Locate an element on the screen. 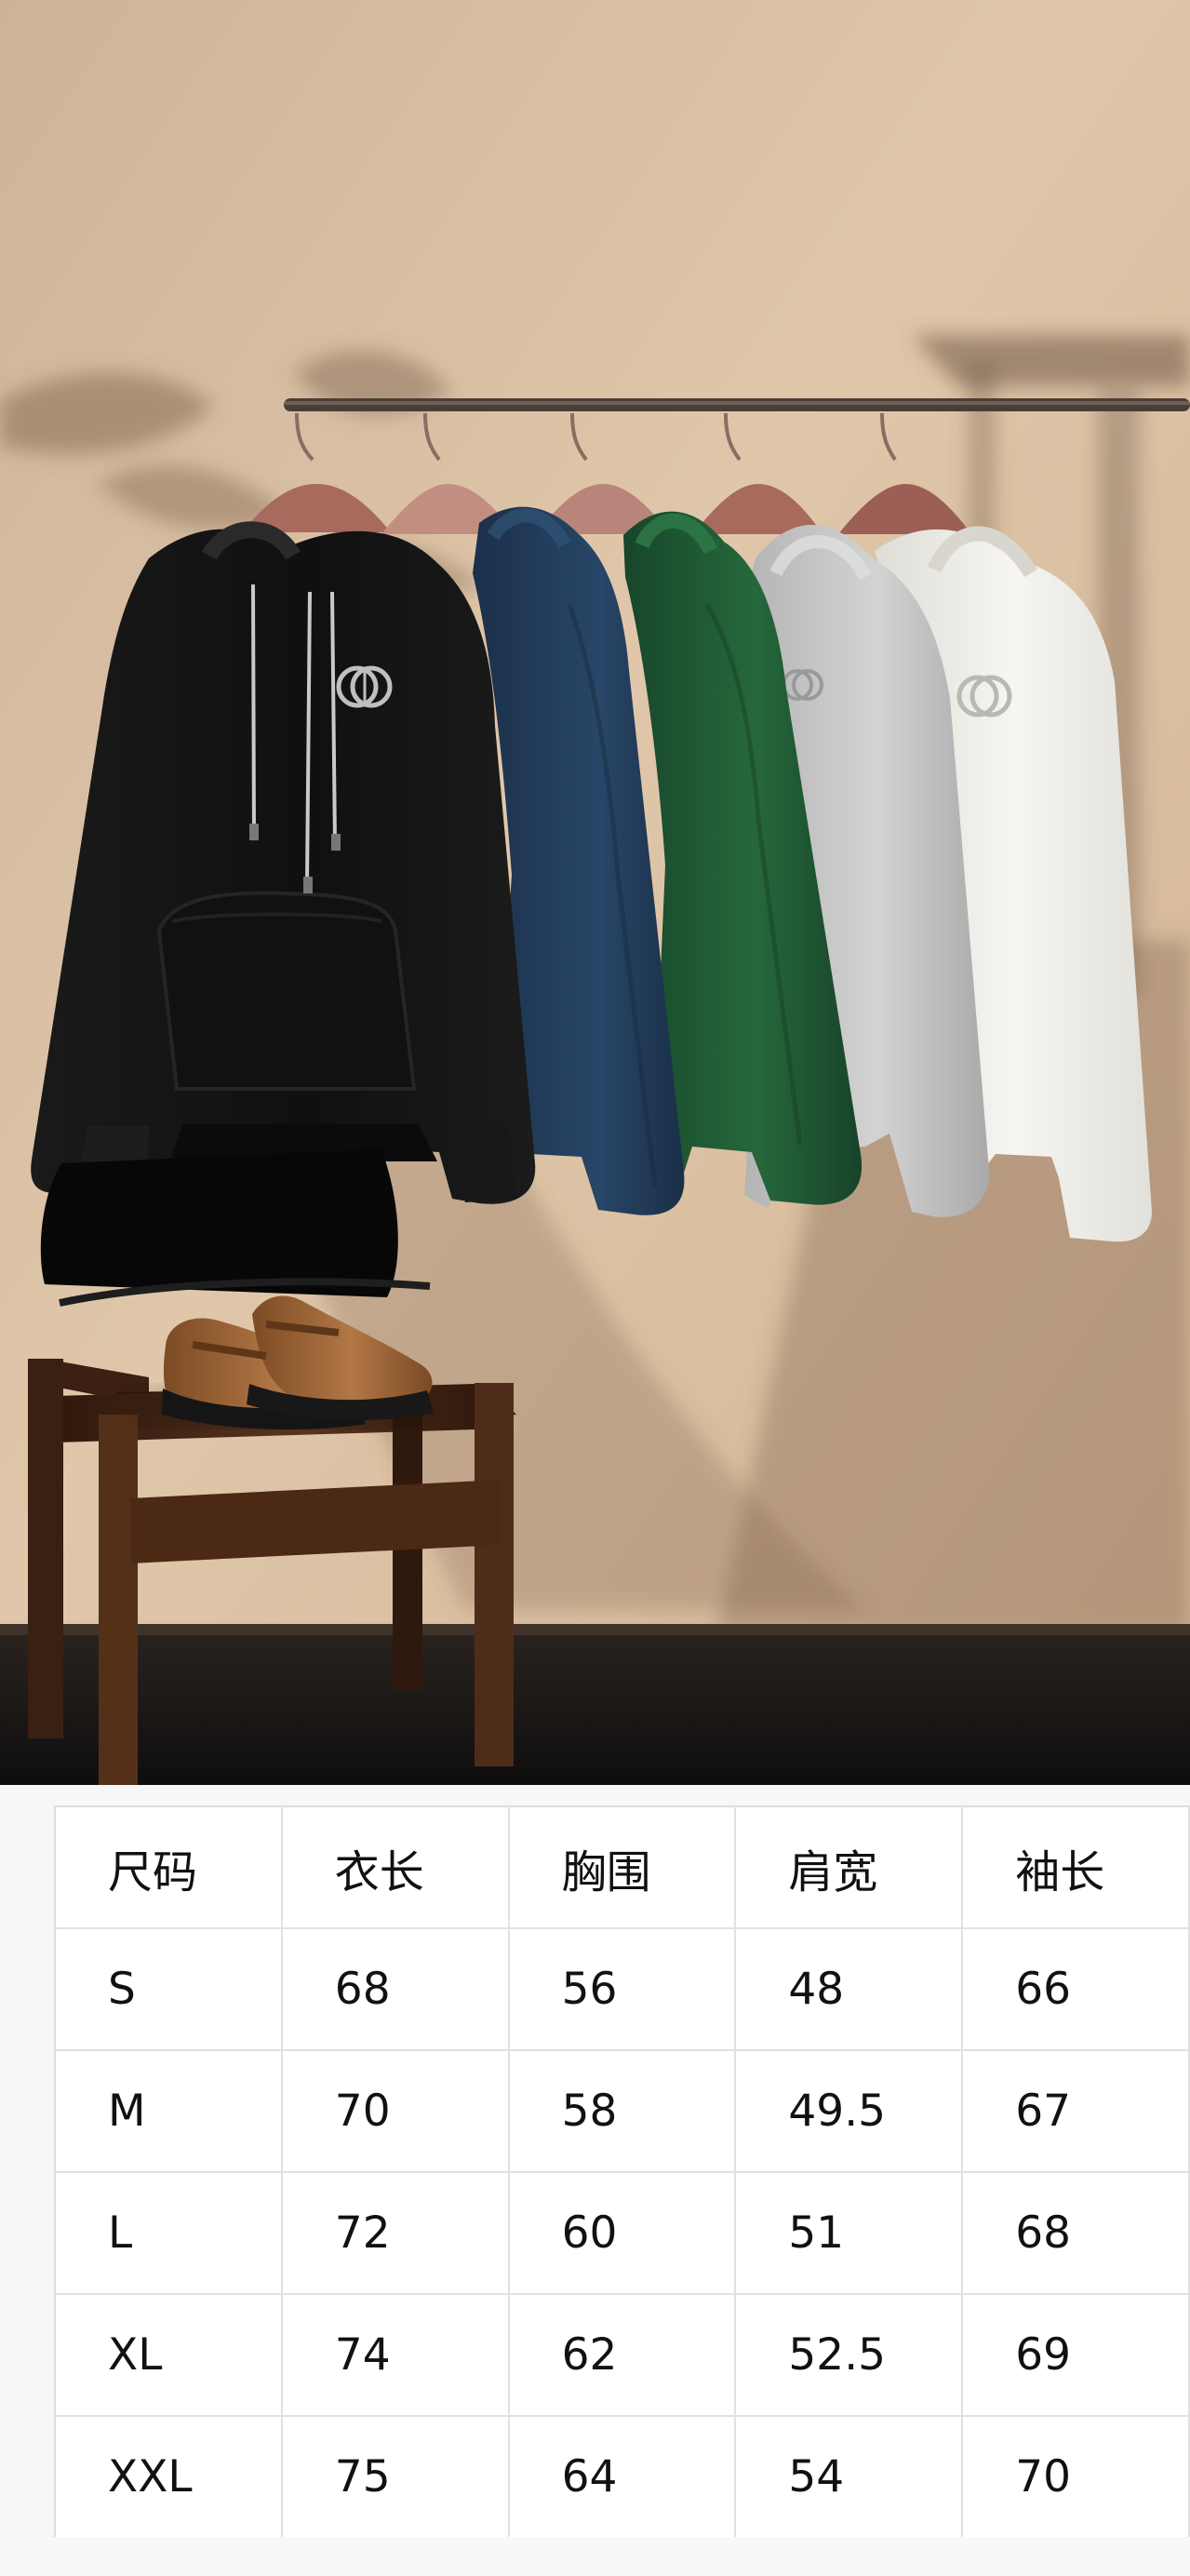 The height and width of the screenshot is (2576, 1190). header-chest: 胸围 is located at coordinates (622, 1867).